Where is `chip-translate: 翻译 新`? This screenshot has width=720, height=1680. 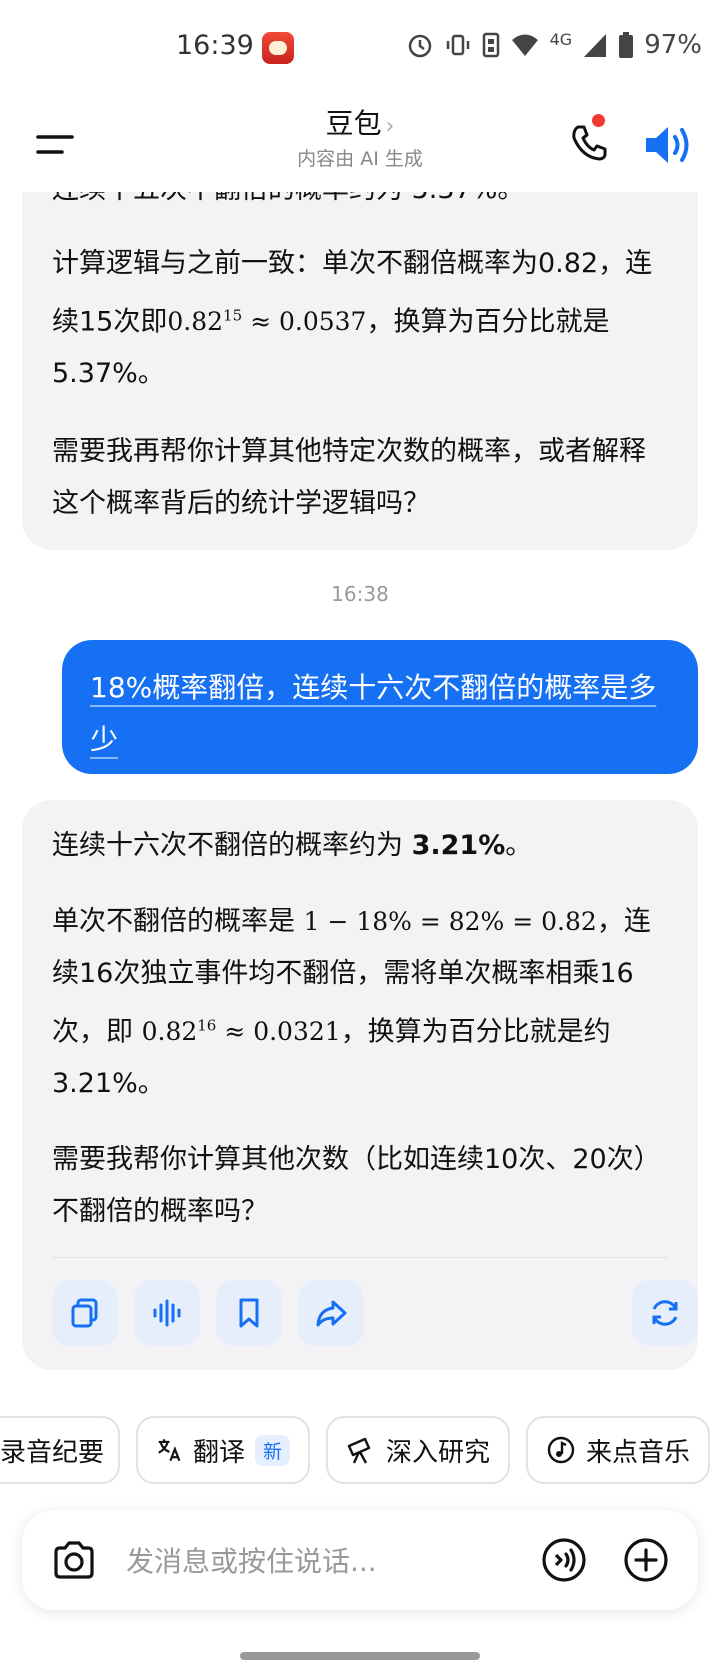 chip-translate: 翻译 新 is located at coordinates (223, 1450).